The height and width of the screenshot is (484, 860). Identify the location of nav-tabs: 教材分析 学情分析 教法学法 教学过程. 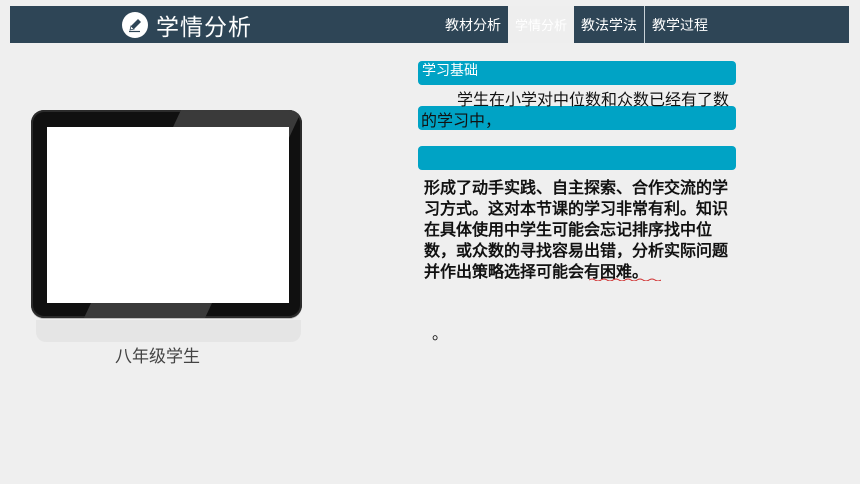
(576, 24).